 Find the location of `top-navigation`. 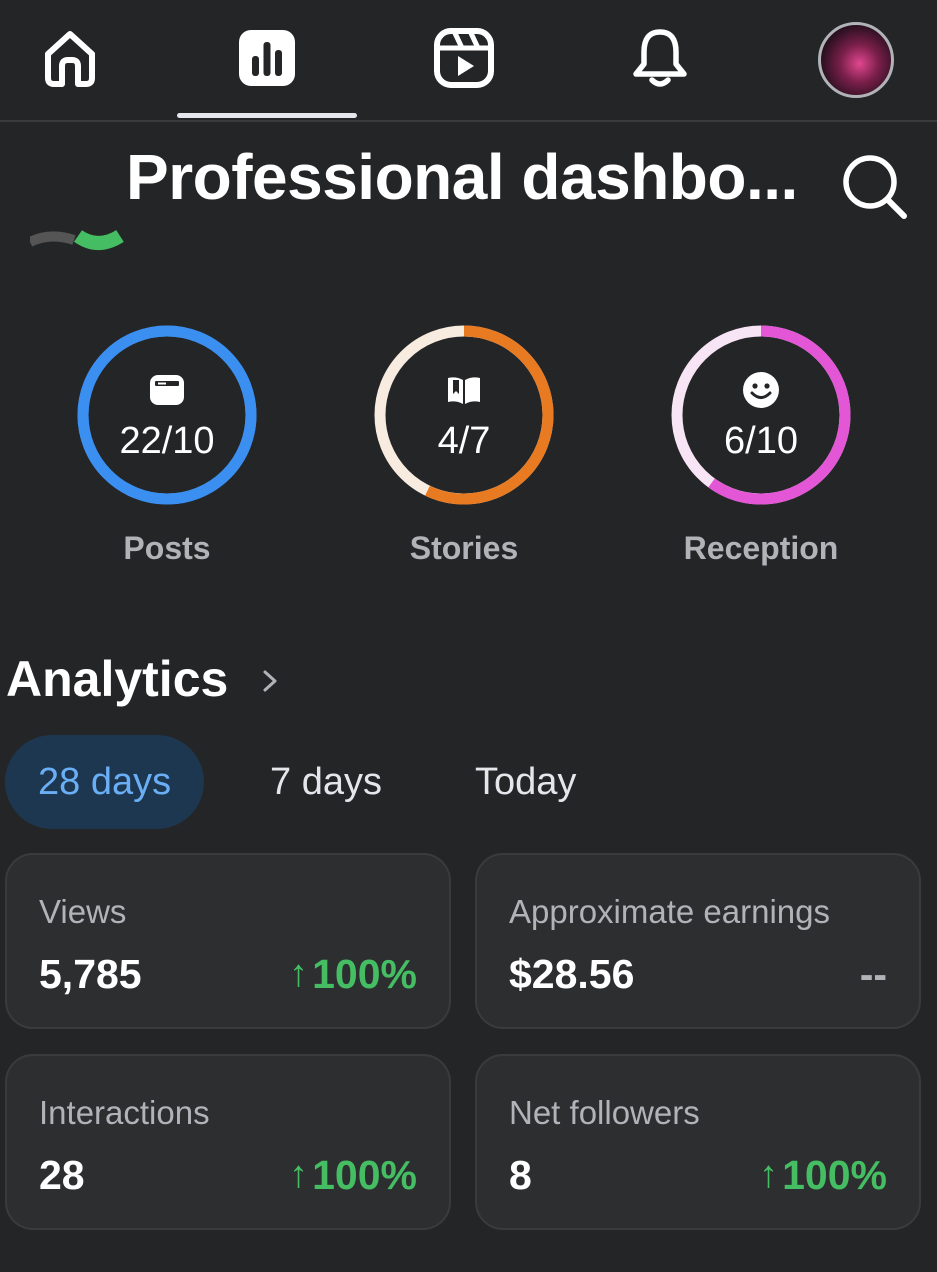

top-navigation is located at coordinates (468, 61).